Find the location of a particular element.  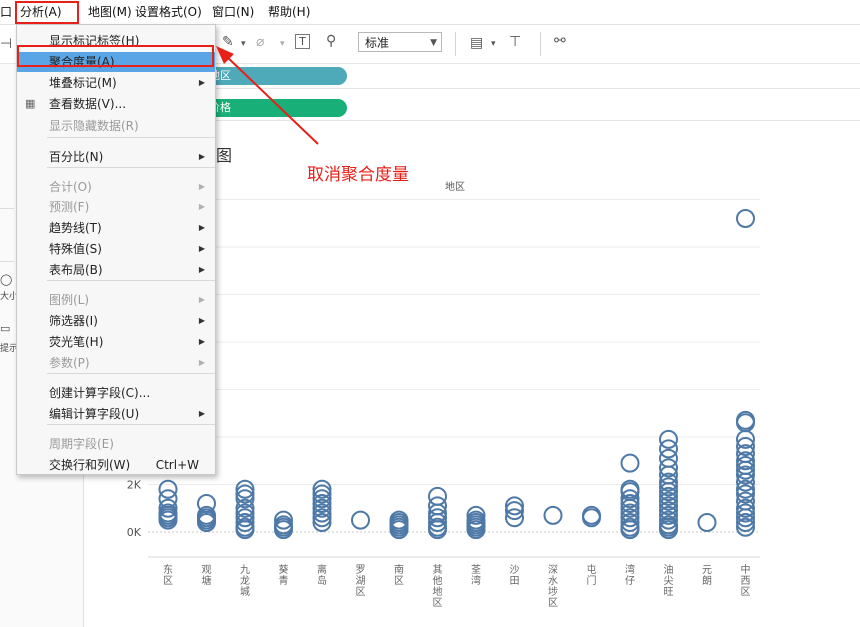

annotation-text: 取消聚合度量 is located at coordinates (358, 175).